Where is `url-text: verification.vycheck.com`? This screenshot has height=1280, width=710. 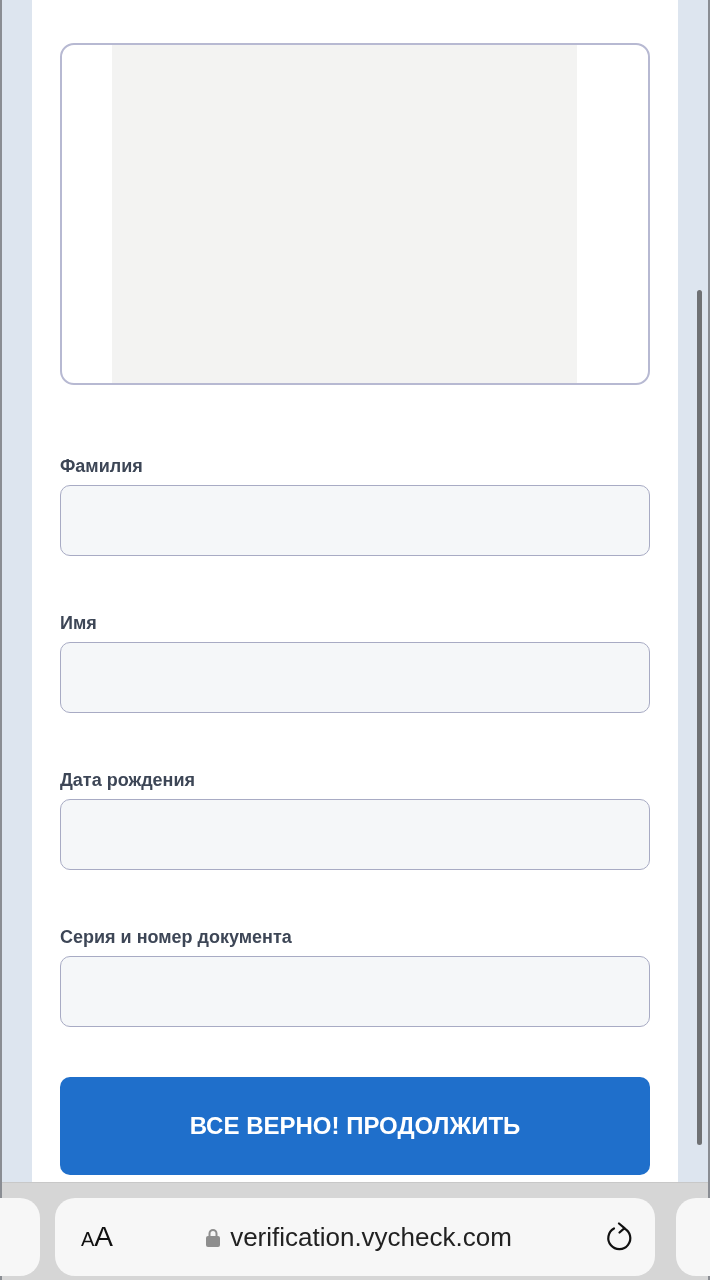
url-text: verification.vycheck.com is located at coordinates (371, 1237).